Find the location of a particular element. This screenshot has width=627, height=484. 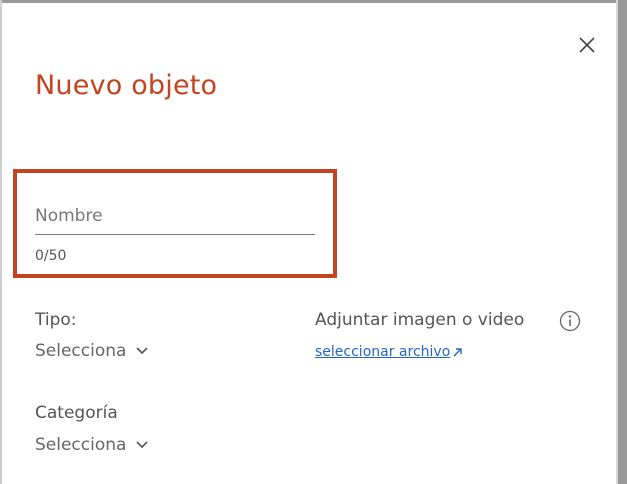

select-file-link-label: seleccionar archivo is located at coordinates (383, 352).